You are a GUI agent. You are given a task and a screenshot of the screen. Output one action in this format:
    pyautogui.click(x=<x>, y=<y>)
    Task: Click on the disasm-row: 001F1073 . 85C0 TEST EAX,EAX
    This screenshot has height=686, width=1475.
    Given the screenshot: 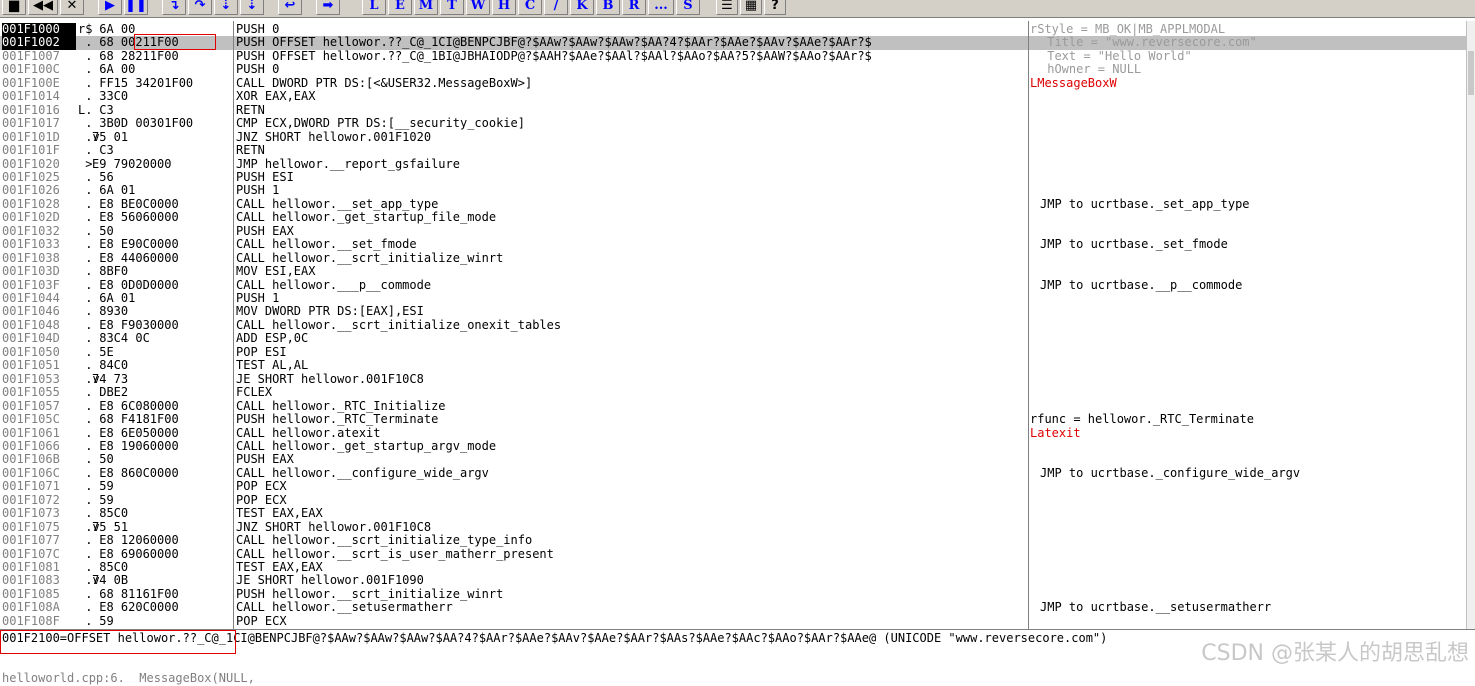 What is the action you would take?
    pyautogui.click(x=733, y=514)
    